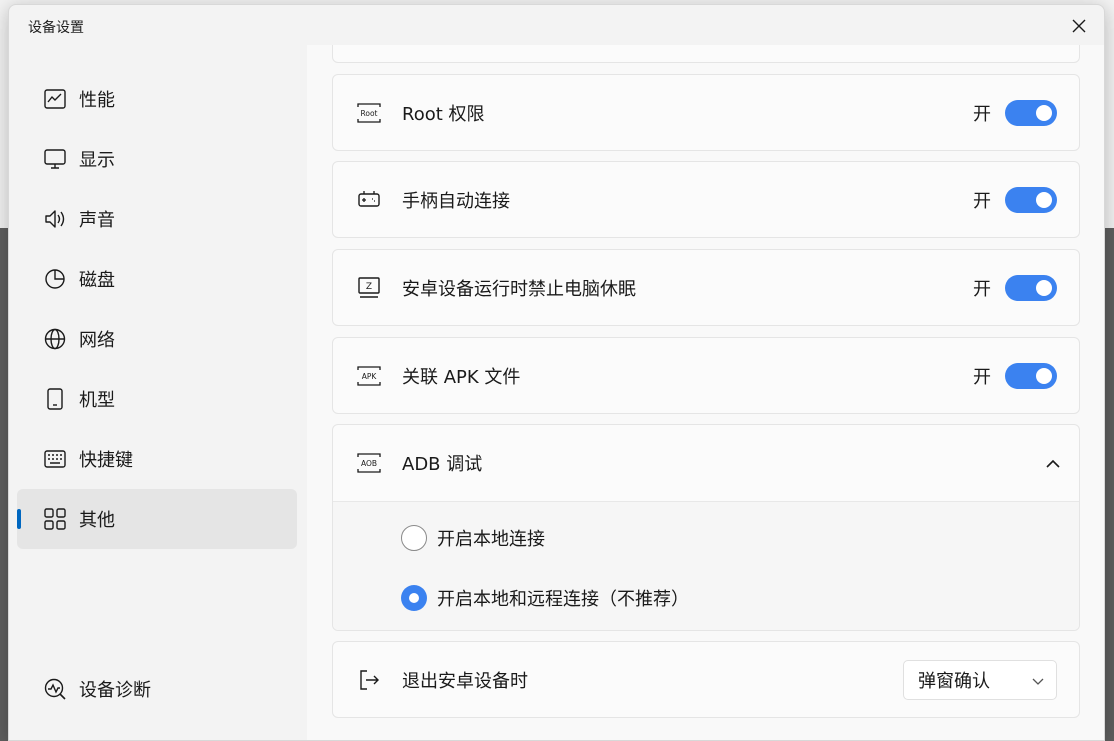 The image size is (1114, 741). I want to click on sidebar-item-network: 网络, so click(157, 339).